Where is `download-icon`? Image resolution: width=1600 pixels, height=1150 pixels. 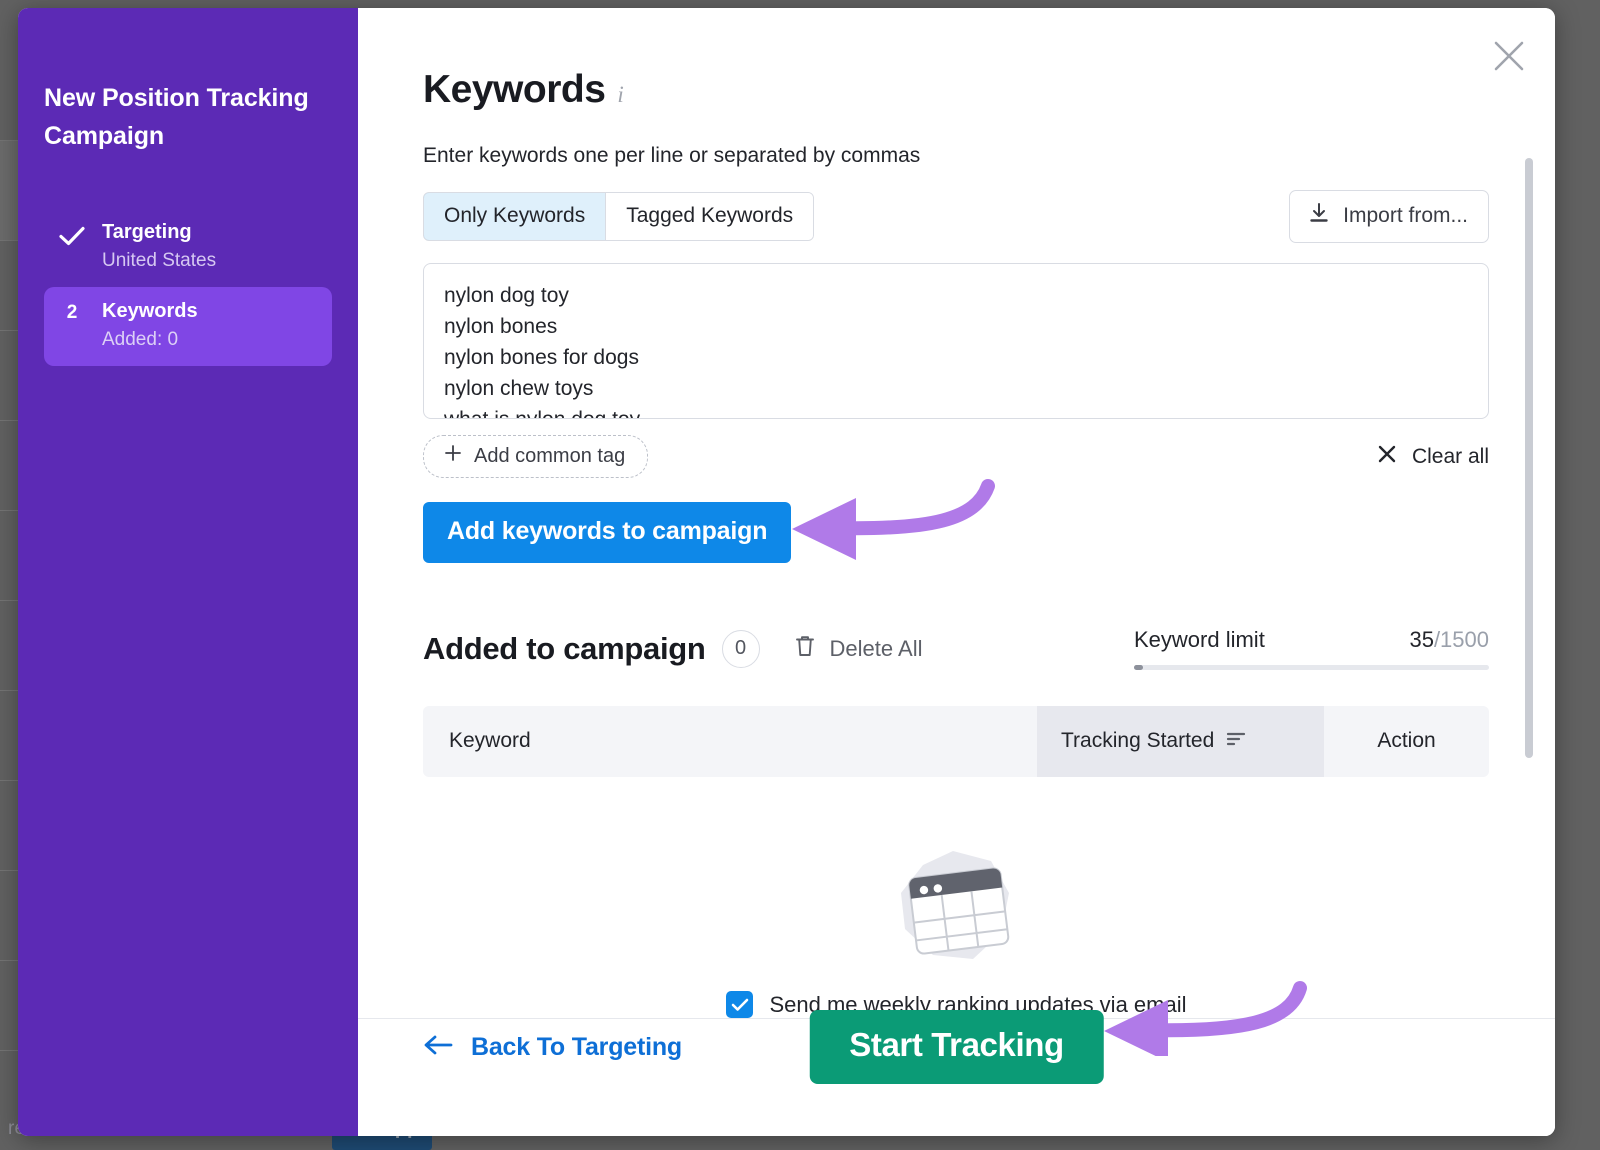
download-icon is located at coordinates (1319, 216).